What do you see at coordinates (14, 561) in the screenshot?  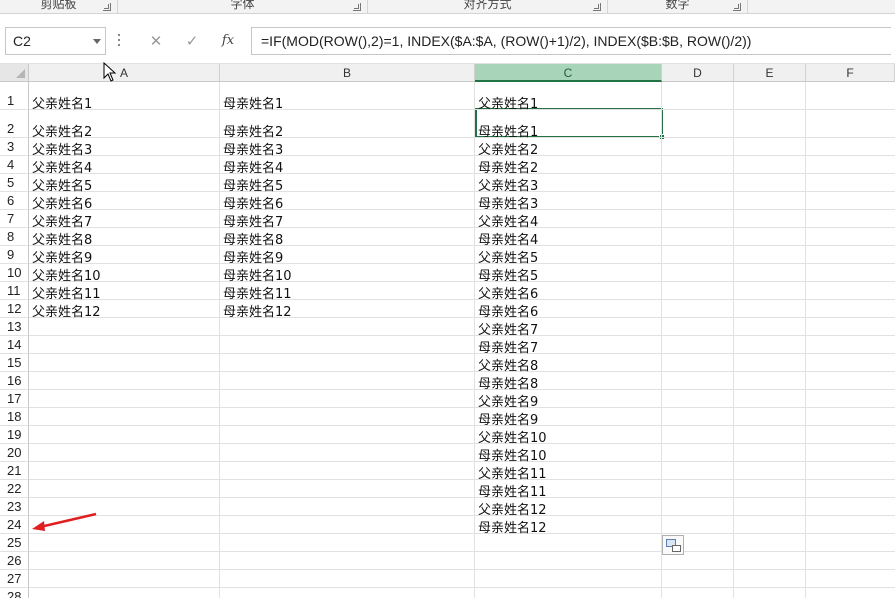 I see `row-header-26: 26` at bounding box center [14, 561].